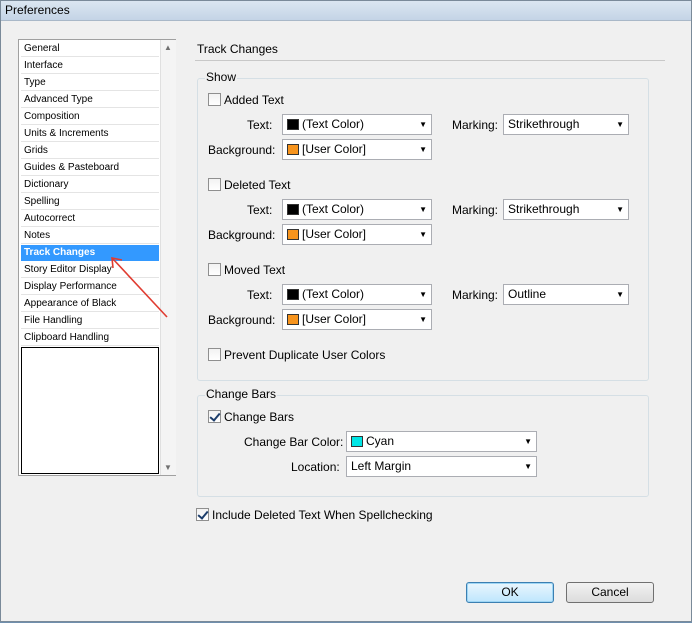  What do you see at coordinates (90, 236) in the screenshot?
I see `category-item: Notes` at bounding box center [90, 236].